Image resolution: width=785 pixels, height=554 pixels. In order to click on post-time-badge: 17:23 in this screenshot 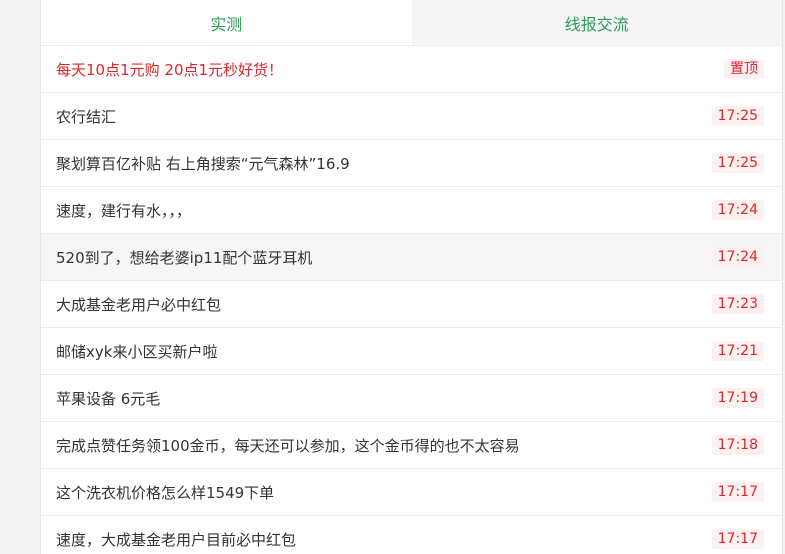, I will do `click(737, 304)`.